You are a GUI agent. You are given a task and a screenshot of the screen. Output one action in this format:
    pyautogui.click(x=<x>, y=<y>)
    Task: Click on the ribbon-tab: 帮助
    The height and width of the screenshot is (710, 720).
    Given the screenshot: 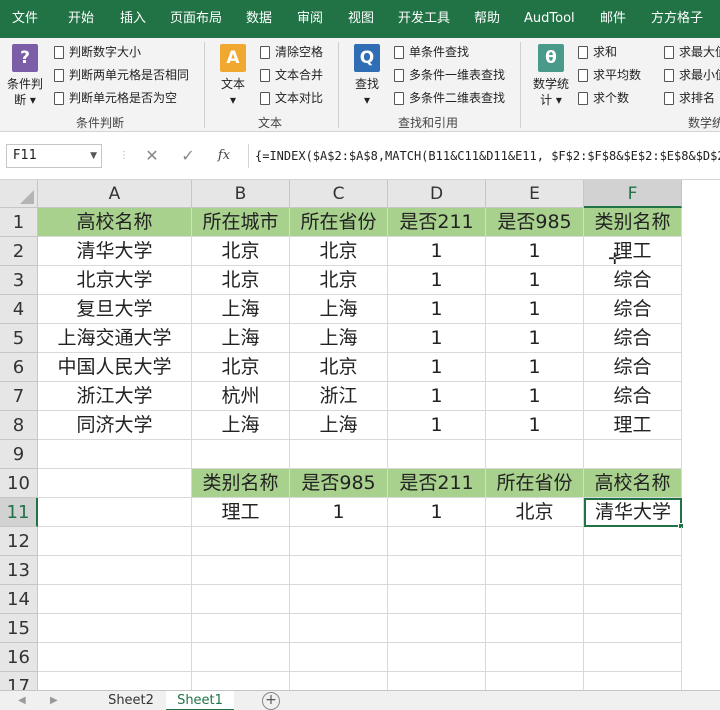 What is the action you would take?
    pyautogui.click(x=487, y=19)
    